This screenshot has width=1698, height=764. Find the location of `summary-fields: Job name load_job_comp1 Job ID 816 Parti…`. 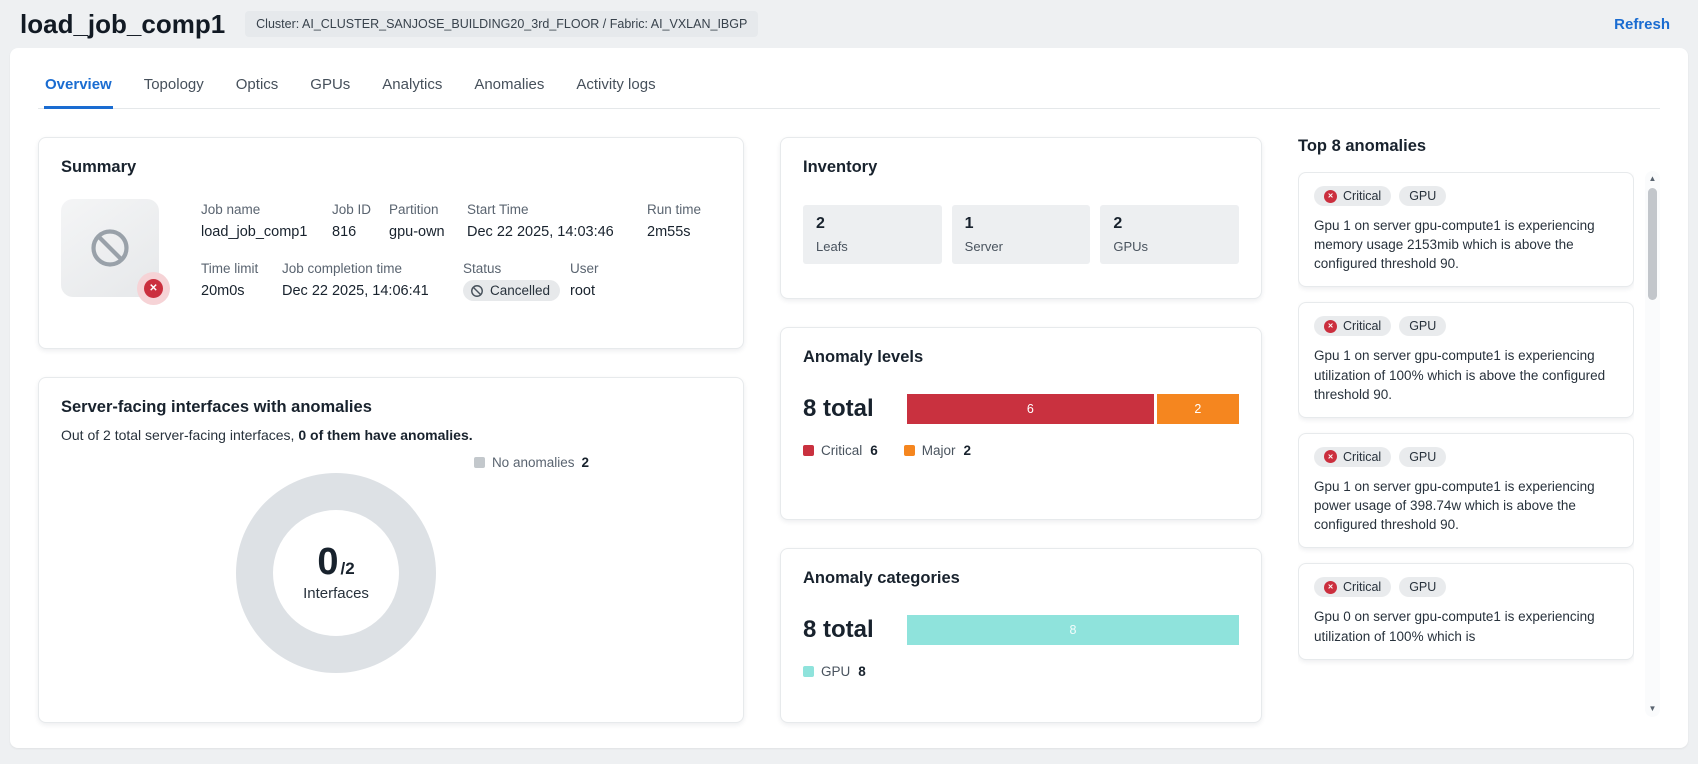

summary-fields: Job name load_job_comp1 Job ID 816 Parti… is located at coordinates (458, 250).